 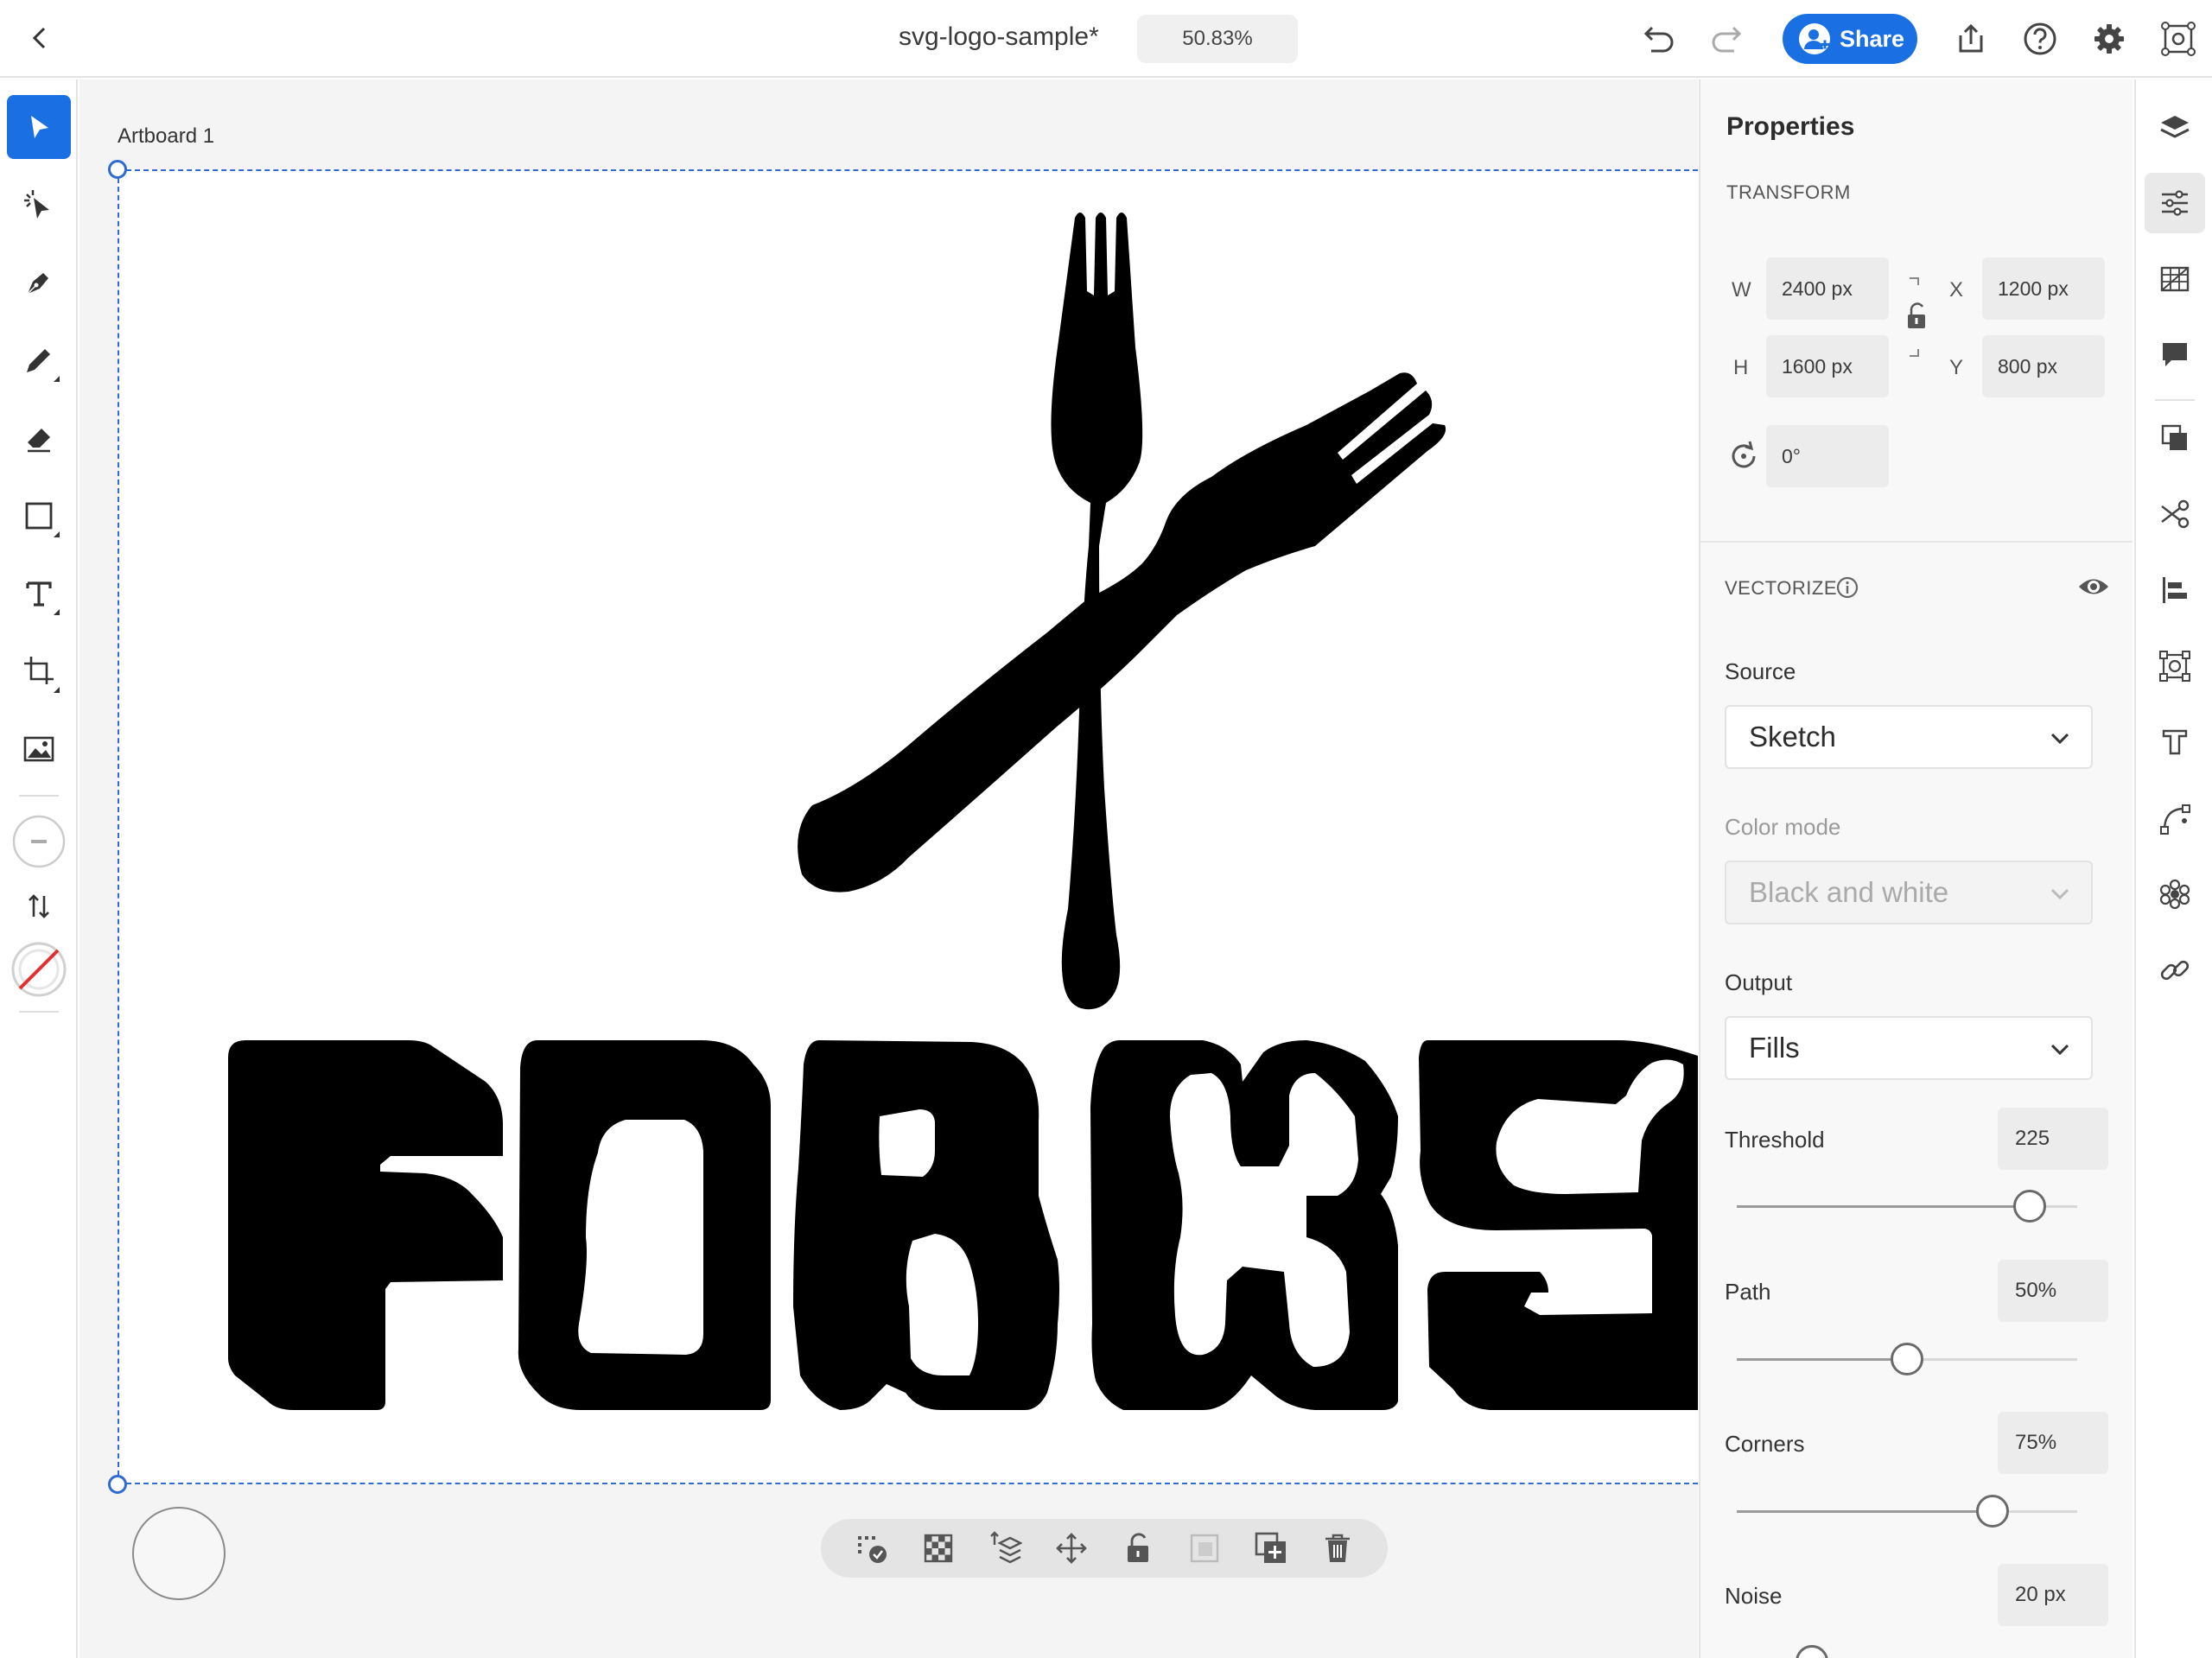 I want to click on pen-tool, so click(x=39, y=282).